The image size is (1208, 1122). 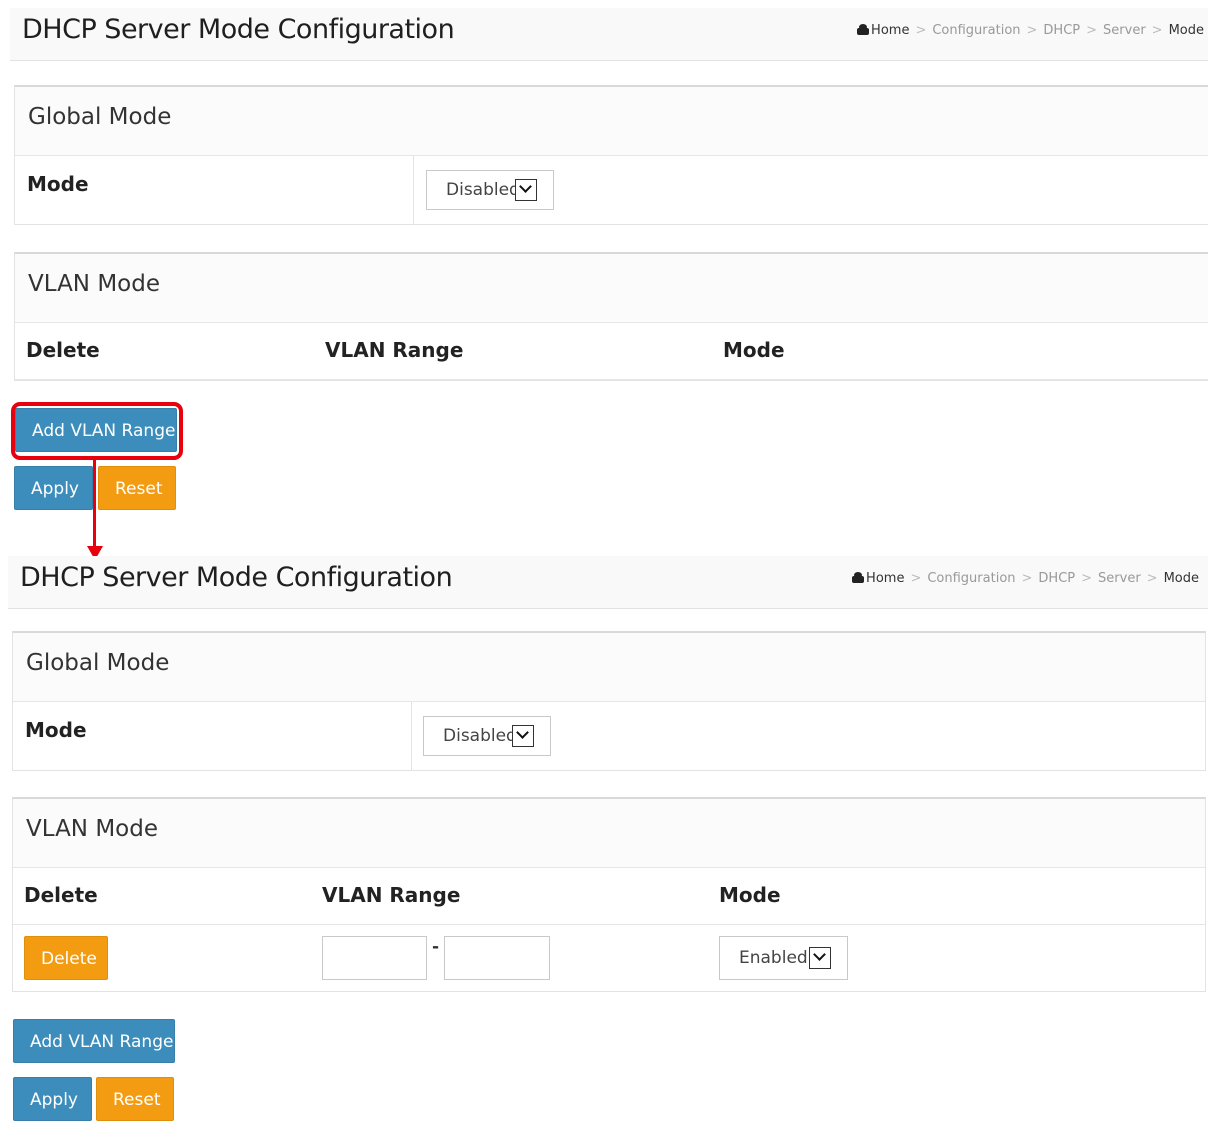 I want to click on vlan-mode-select: Enabled, so click(x=783, y=958).